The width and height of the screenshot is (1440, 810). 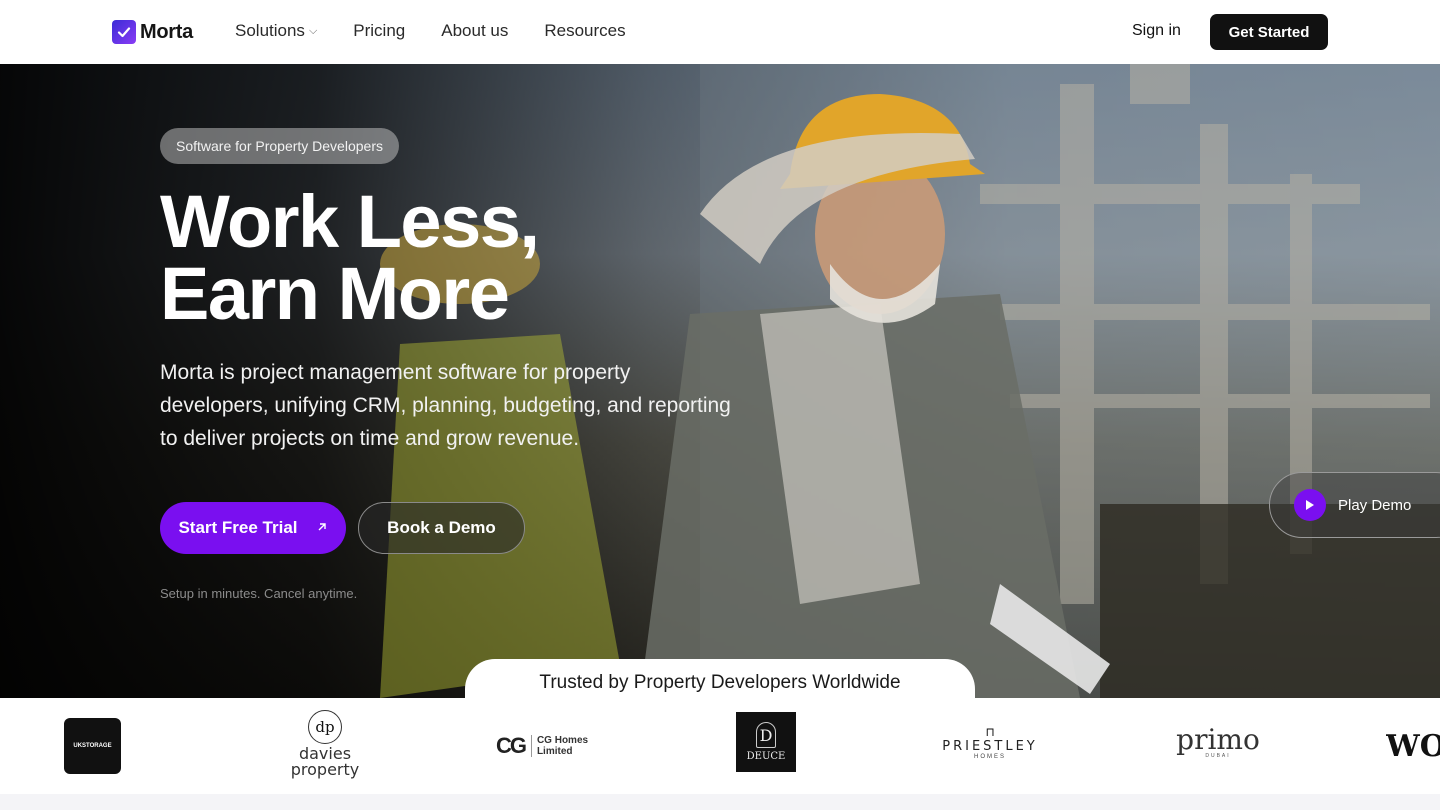 I want to click on get-started-button: Get Started, so click(x=1269, y=32).